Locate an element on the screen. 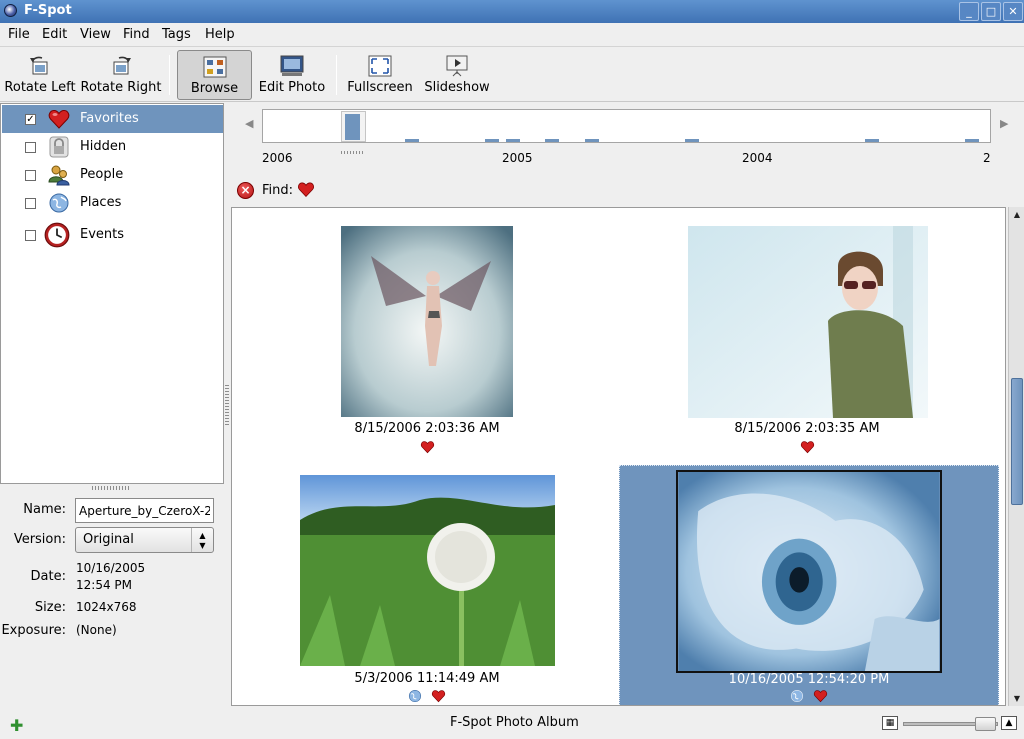 The image size is (1024, 739). timeline-window is located at coordinates (353, 126).